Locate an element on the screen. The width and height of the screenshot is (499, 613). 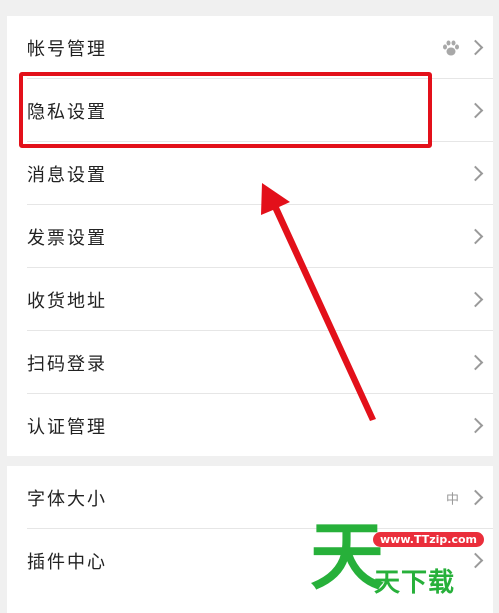
settings-item-verification: 认证管理 is located at coordinates (250, 425).